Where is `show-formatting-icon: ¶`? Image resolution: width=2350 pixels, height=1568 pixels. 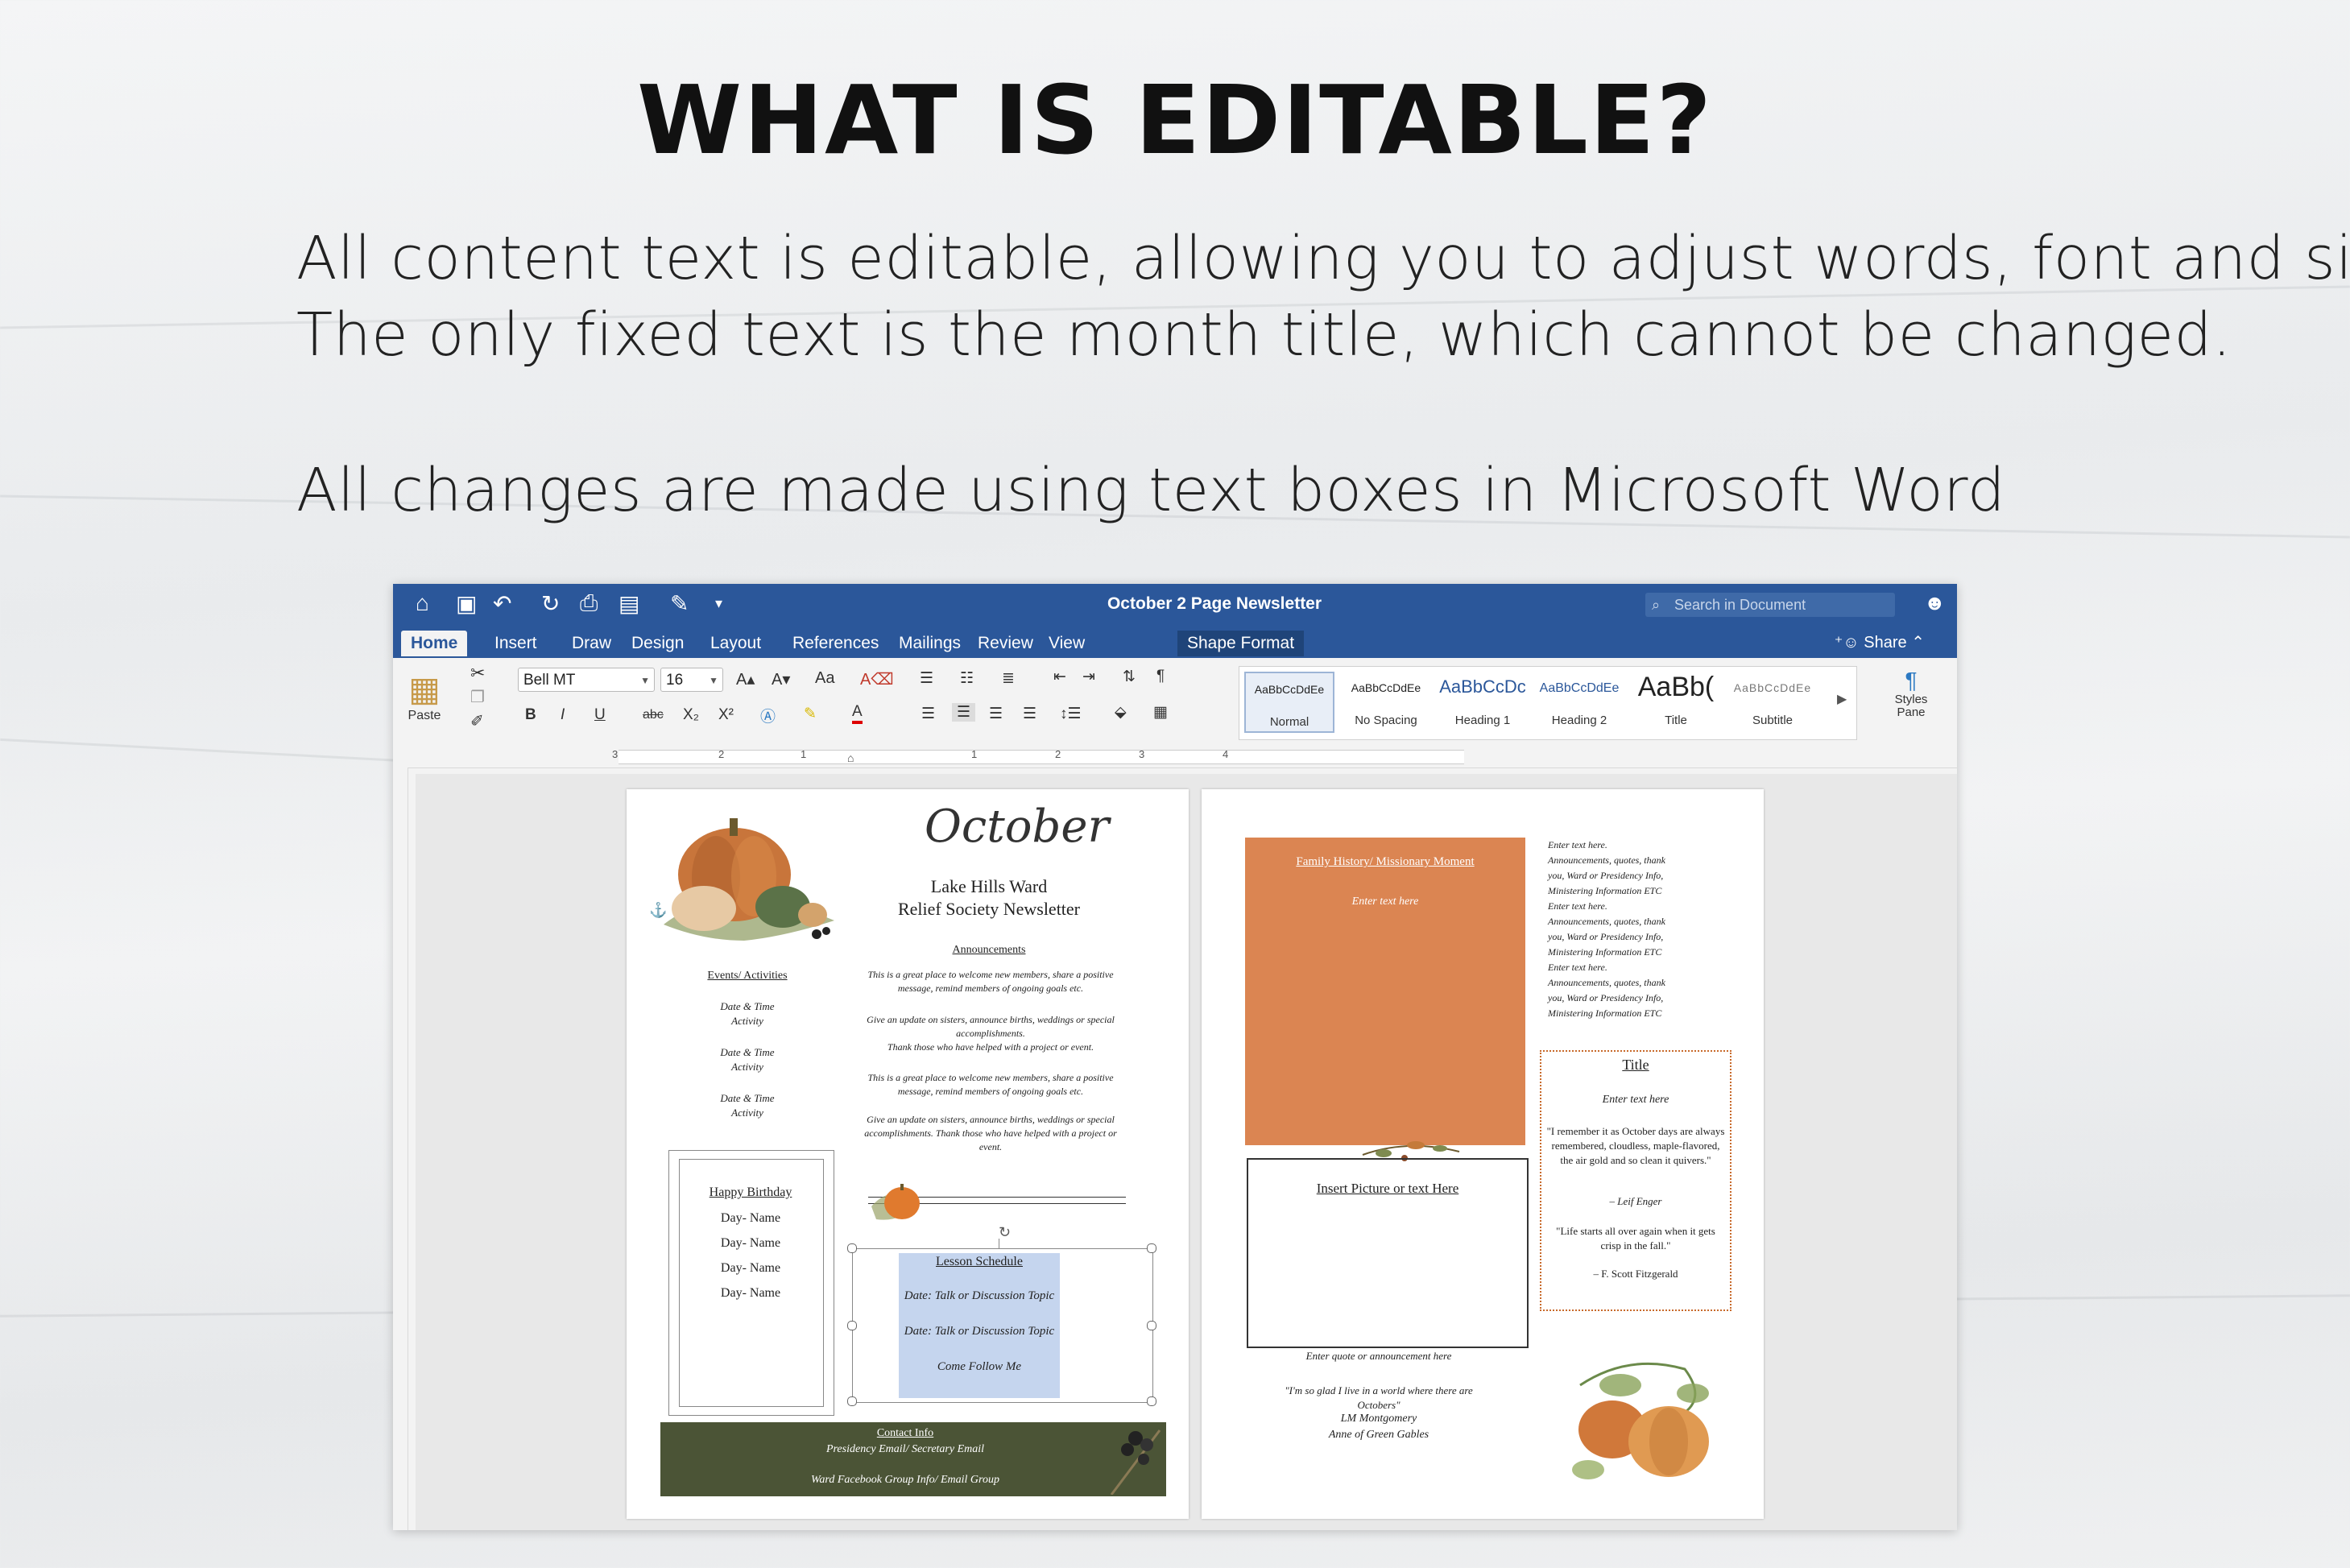 show-formatting-icon: ¶ is located at coordinates (1160, 677).